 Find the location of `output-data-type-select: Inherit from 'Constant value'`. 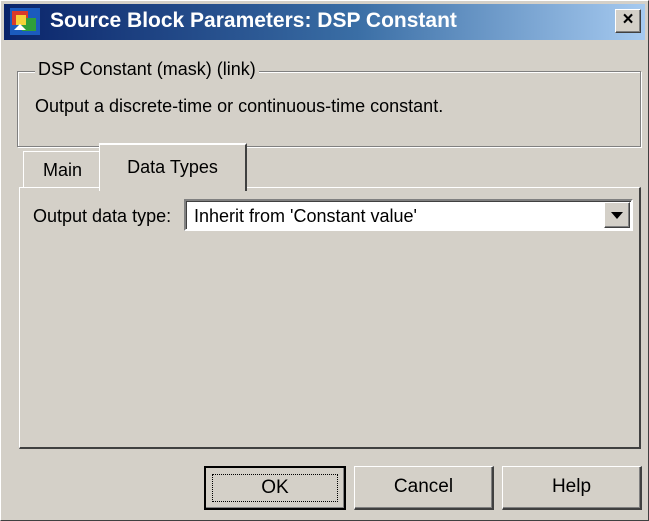

output-data-type-select: Inherit from 'Constant value' is located at coordinates (408, 215).